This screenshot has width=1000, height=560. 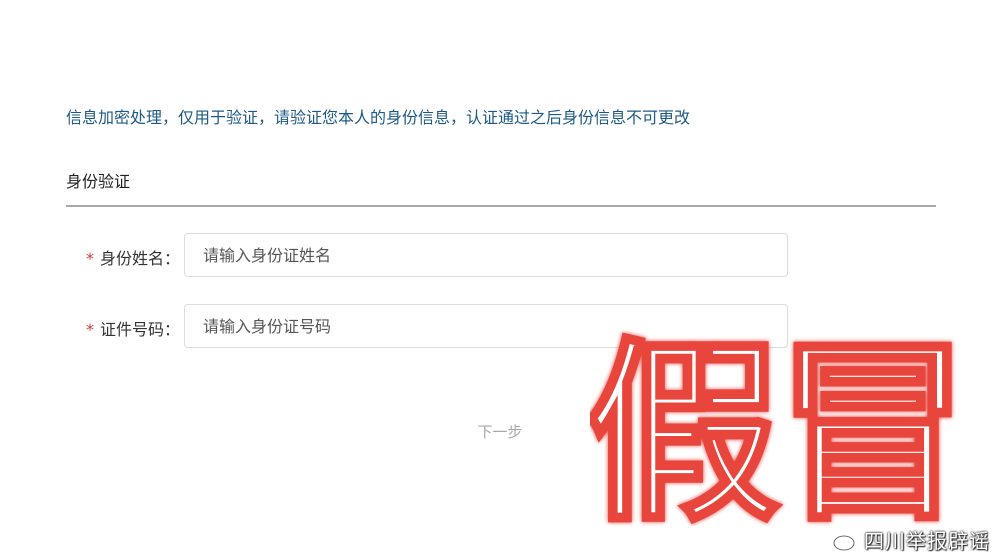 I want to click on name-label-text: 身份姓名：, so click(x=139, y=258).